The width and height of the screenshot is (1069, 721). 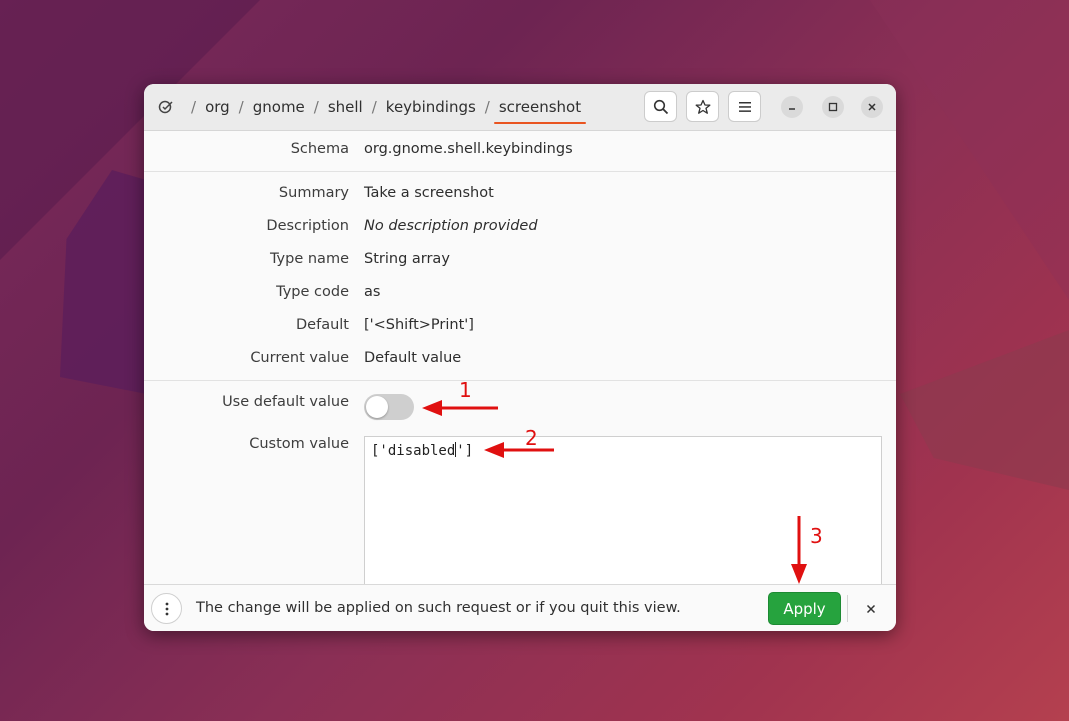 I want to click on bookmark-button, so click(x=702, y=106).